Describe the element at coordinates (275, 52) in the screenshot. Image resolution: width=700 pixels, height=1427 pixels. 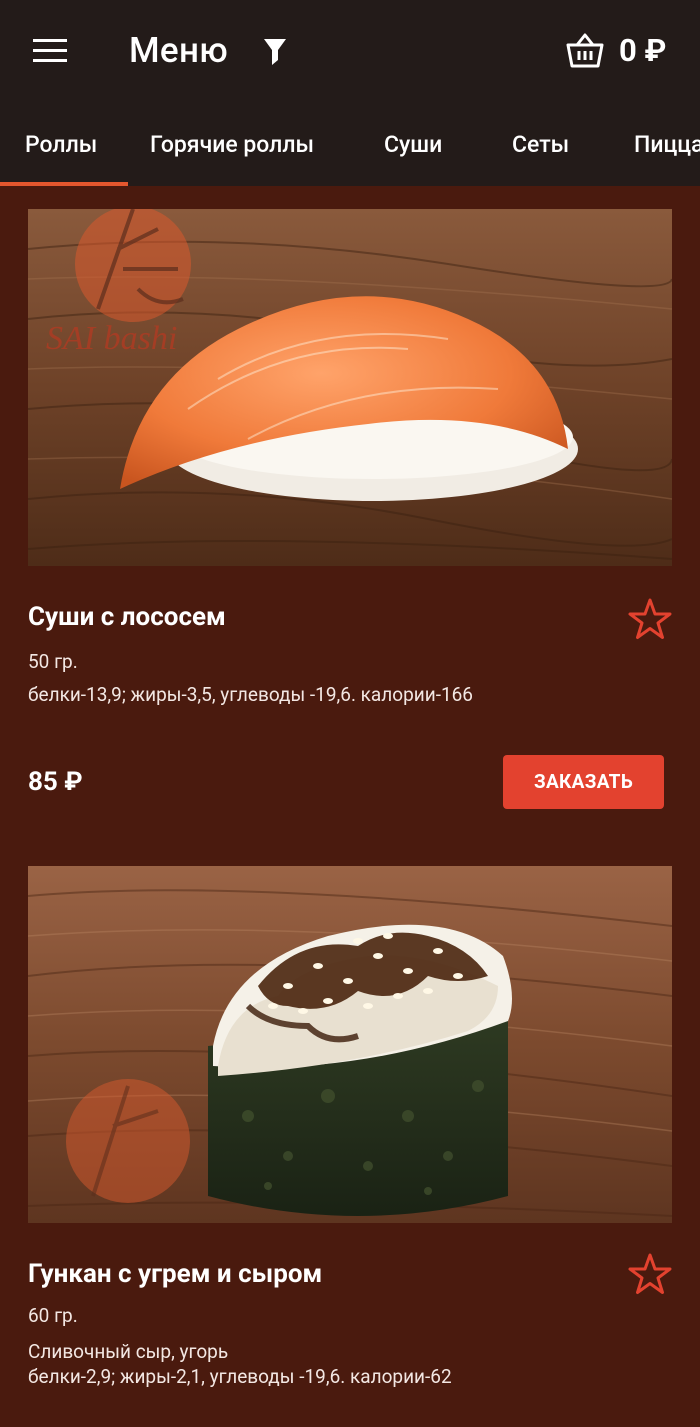
I see `filter-icon` at that location.